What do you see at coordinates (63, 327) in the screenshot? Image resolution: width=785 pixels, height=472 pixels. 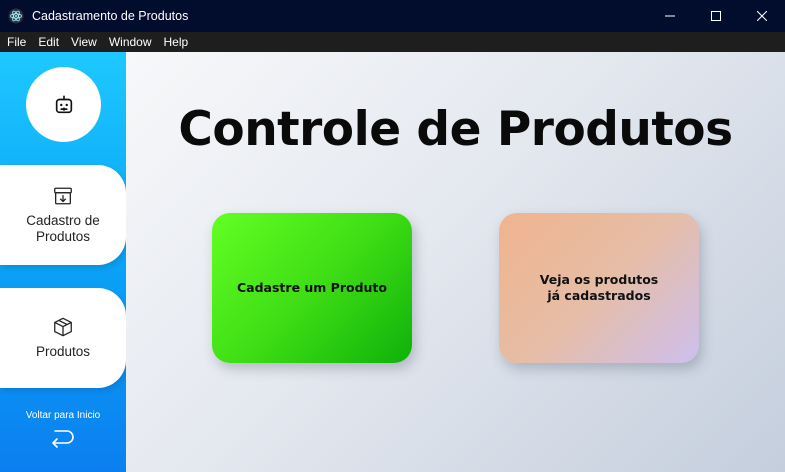 I see `package-icon` at bounding box center [63, 327].